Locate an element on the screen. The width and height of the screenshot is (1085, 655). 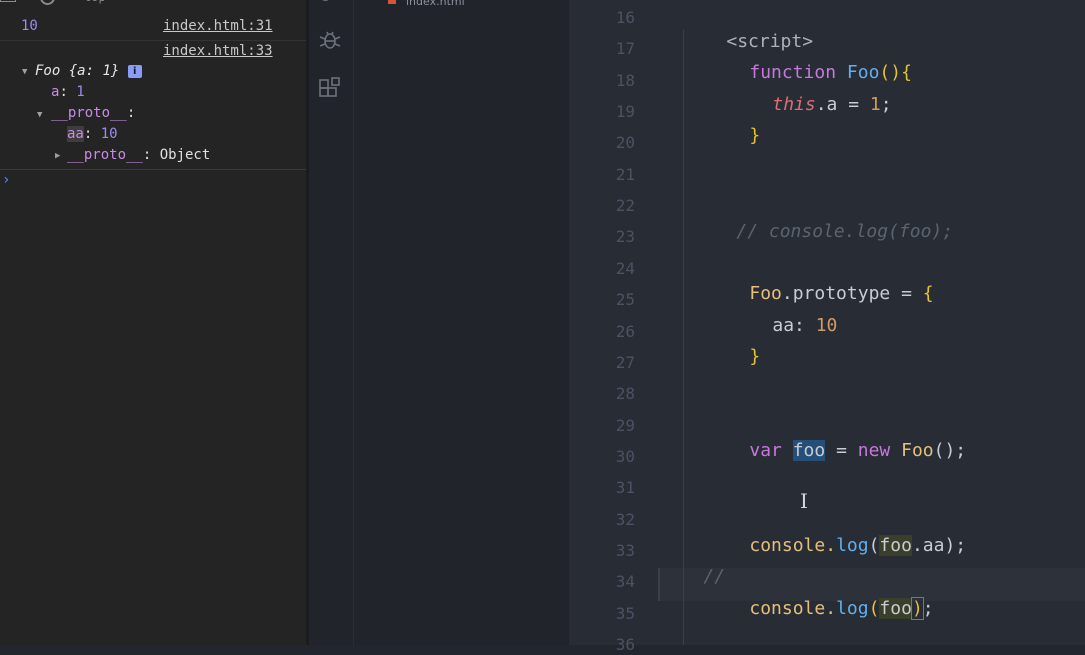
line-number: 29 is located at coordinates (625, 425).